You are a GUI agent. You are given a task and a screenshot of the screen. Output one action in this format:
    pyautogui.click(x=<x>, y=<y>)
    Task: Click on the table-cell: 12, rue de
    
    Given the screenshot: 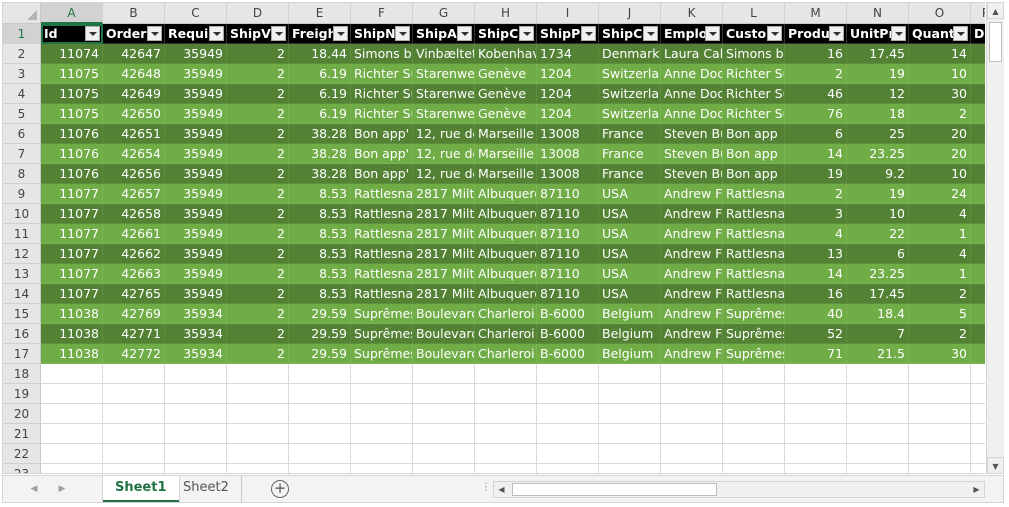 What is the action you would take?
    pyautogui.click(x=444, y=174)
    